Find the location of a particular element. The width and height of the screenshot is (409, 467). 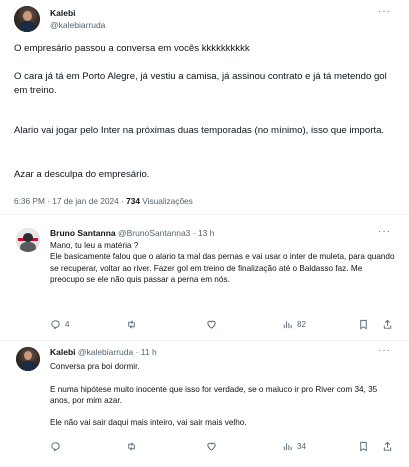

author-name: Kalebi is located at coordinates (63, 13).